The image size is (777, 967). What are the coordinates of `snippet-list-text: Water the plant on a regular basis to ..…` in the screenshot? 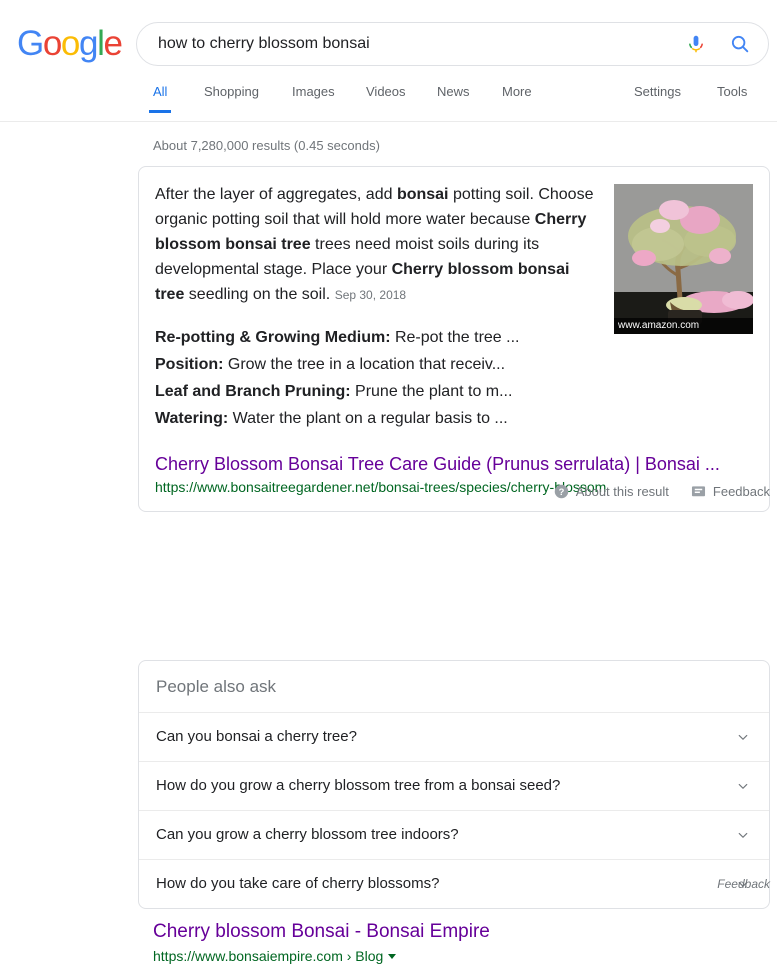 It's located at (368, 418).